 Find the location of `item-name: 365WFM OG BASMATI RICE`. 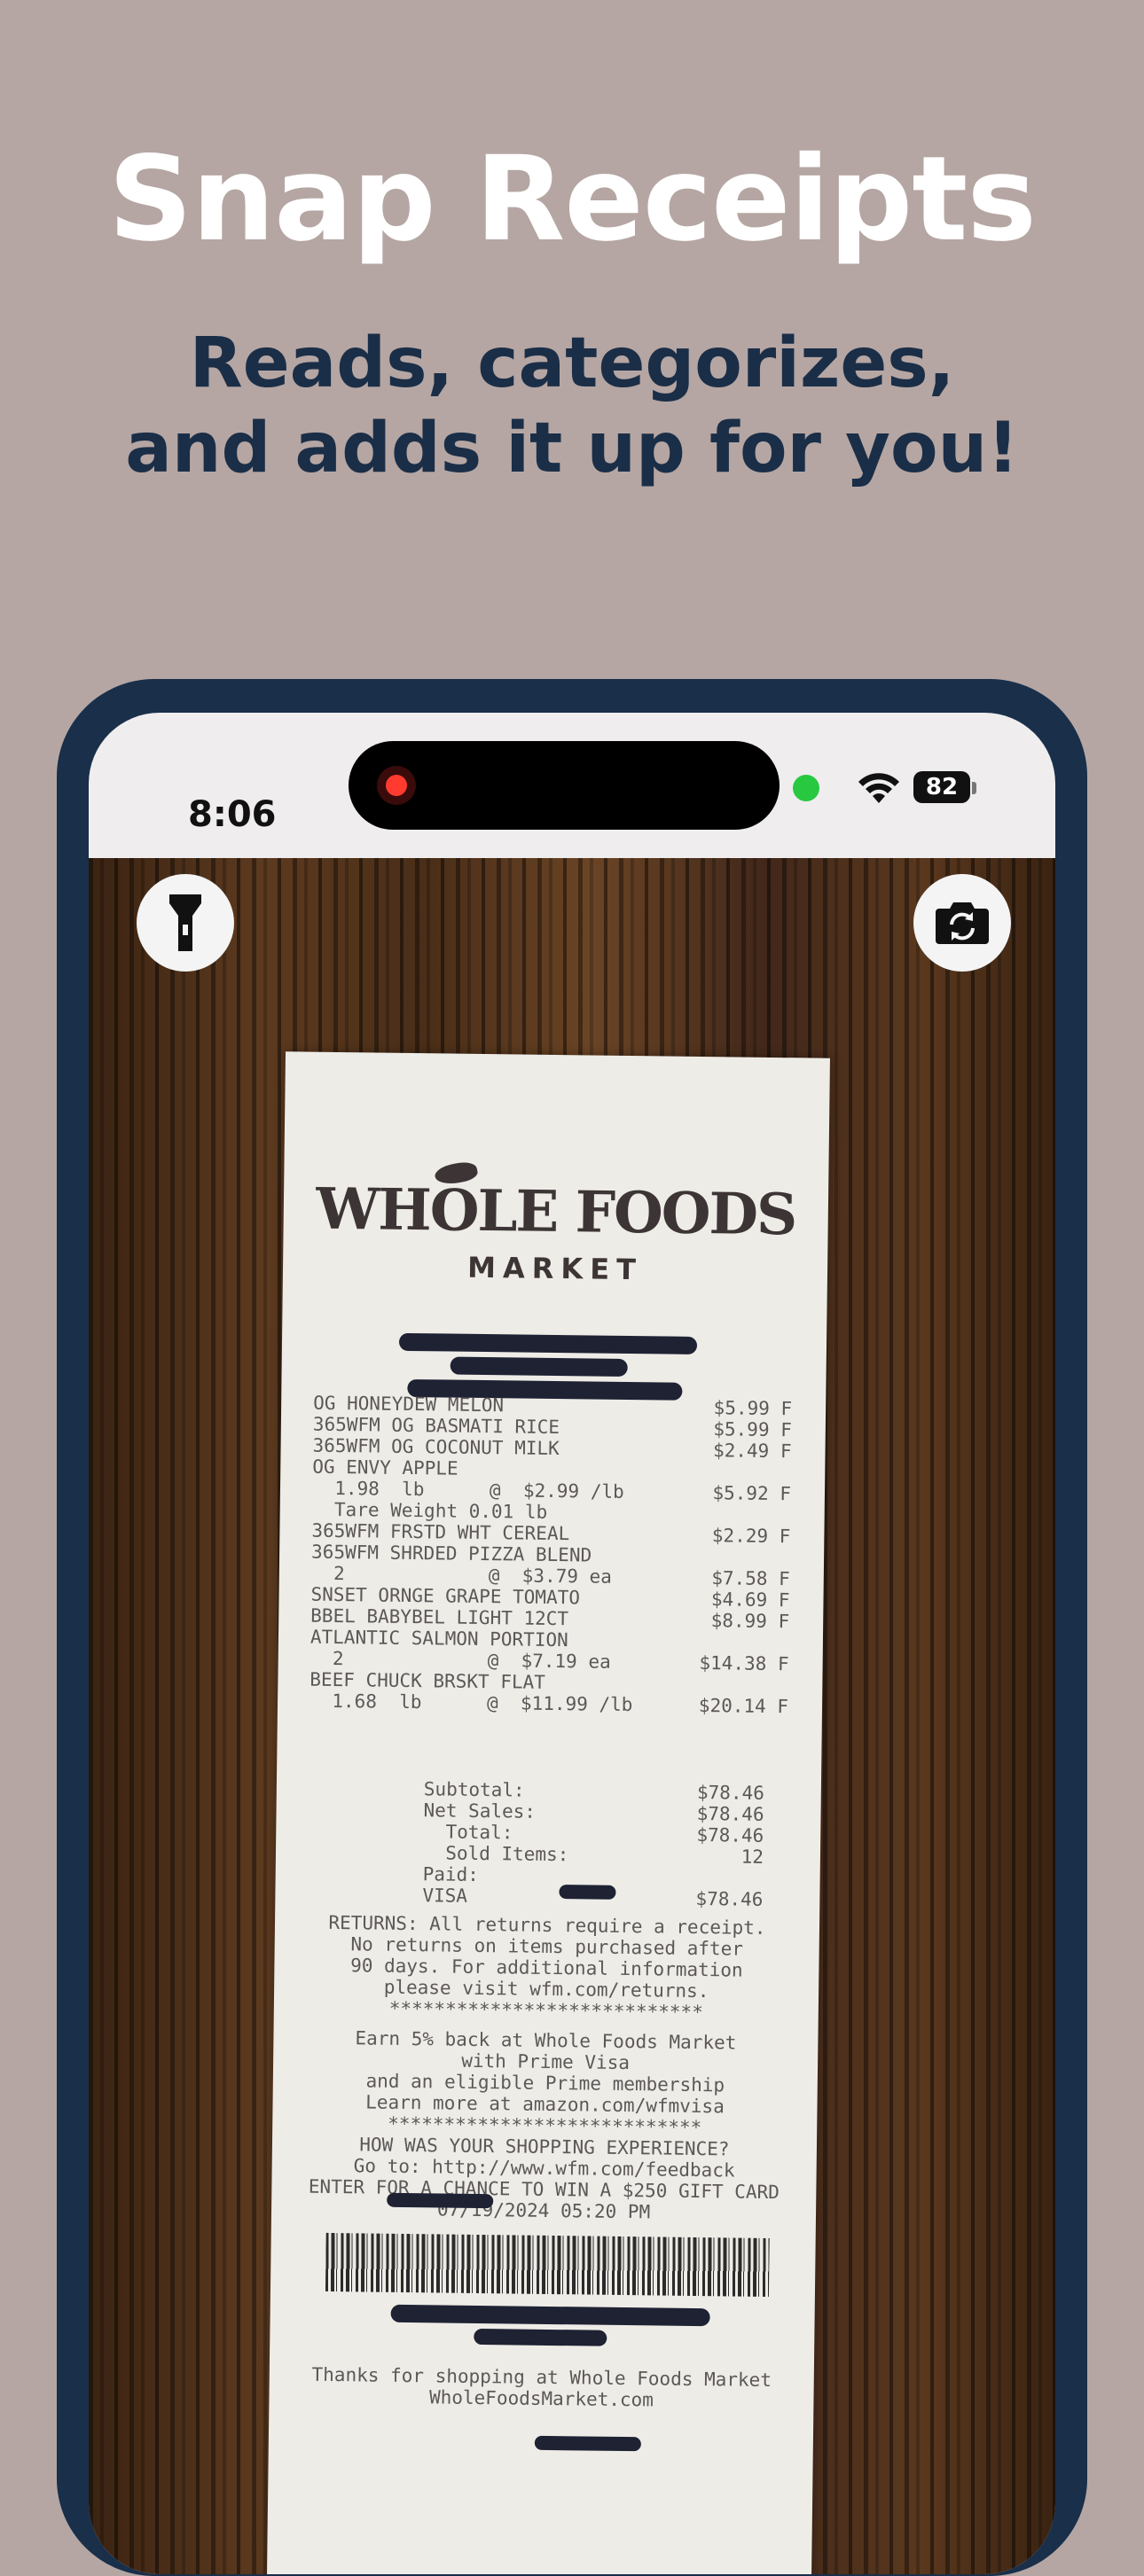

item-name: 365WFM OG BASMATI RICE is located at coordinates (436, 1426).